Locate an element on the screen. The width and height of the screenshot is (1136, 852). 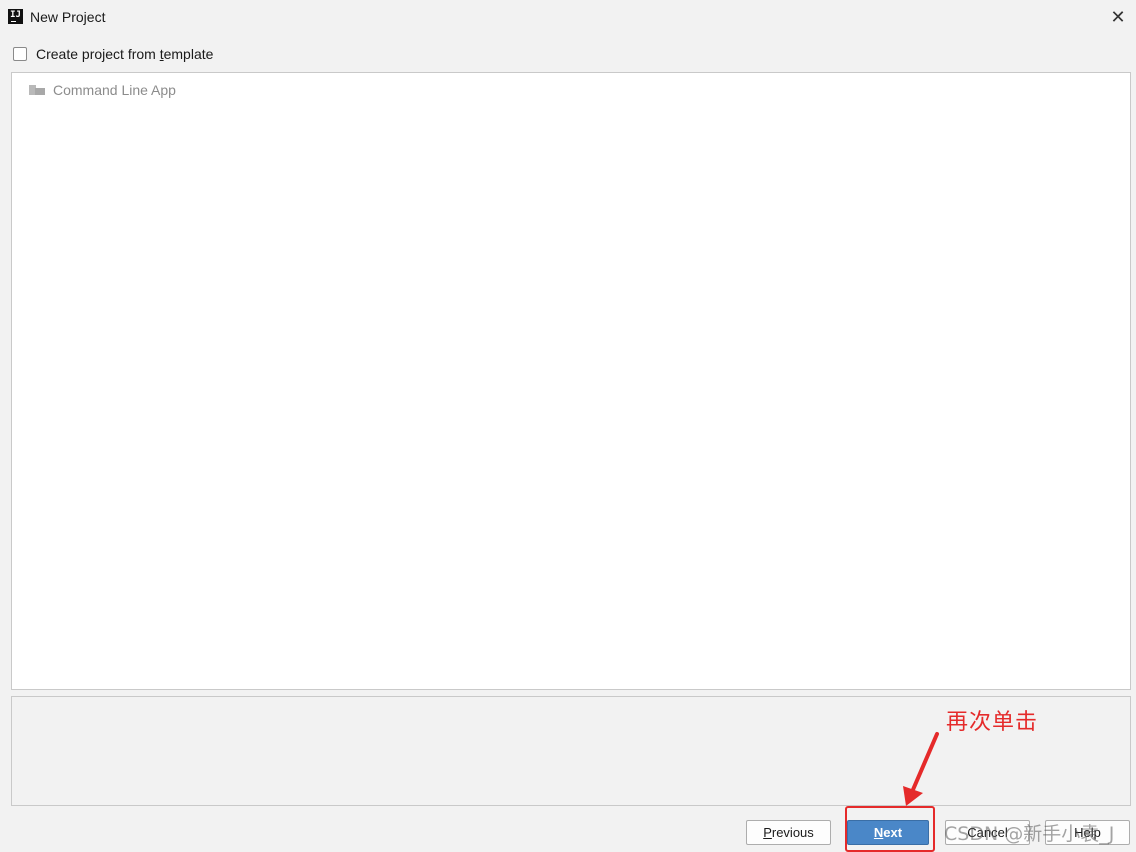
create-from-template-option: Create project from template is located at coordinates (113, 54).